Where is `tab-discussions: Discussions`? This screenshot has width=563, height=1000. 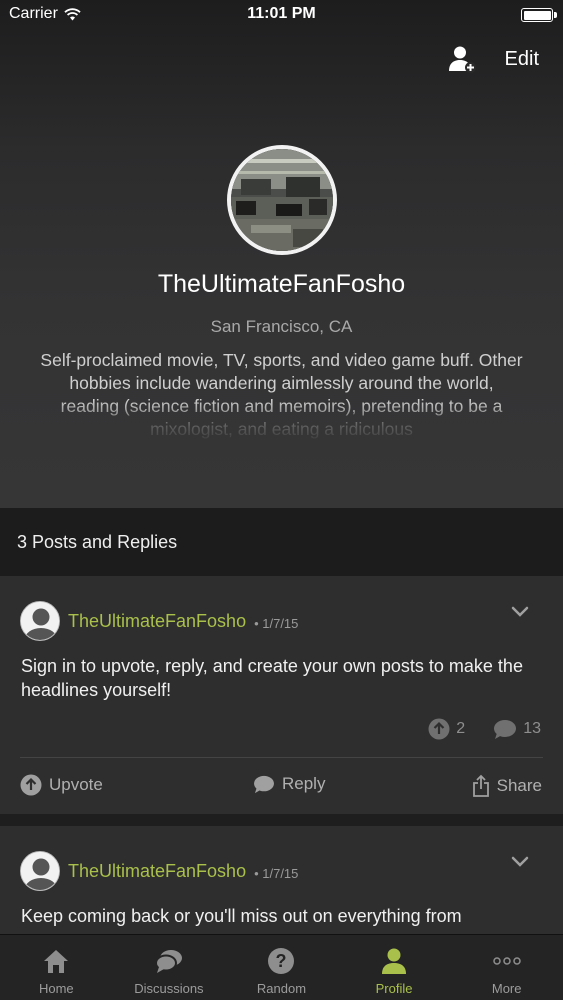
tab-discussions: Discussions is located at coordinates (169, 967).